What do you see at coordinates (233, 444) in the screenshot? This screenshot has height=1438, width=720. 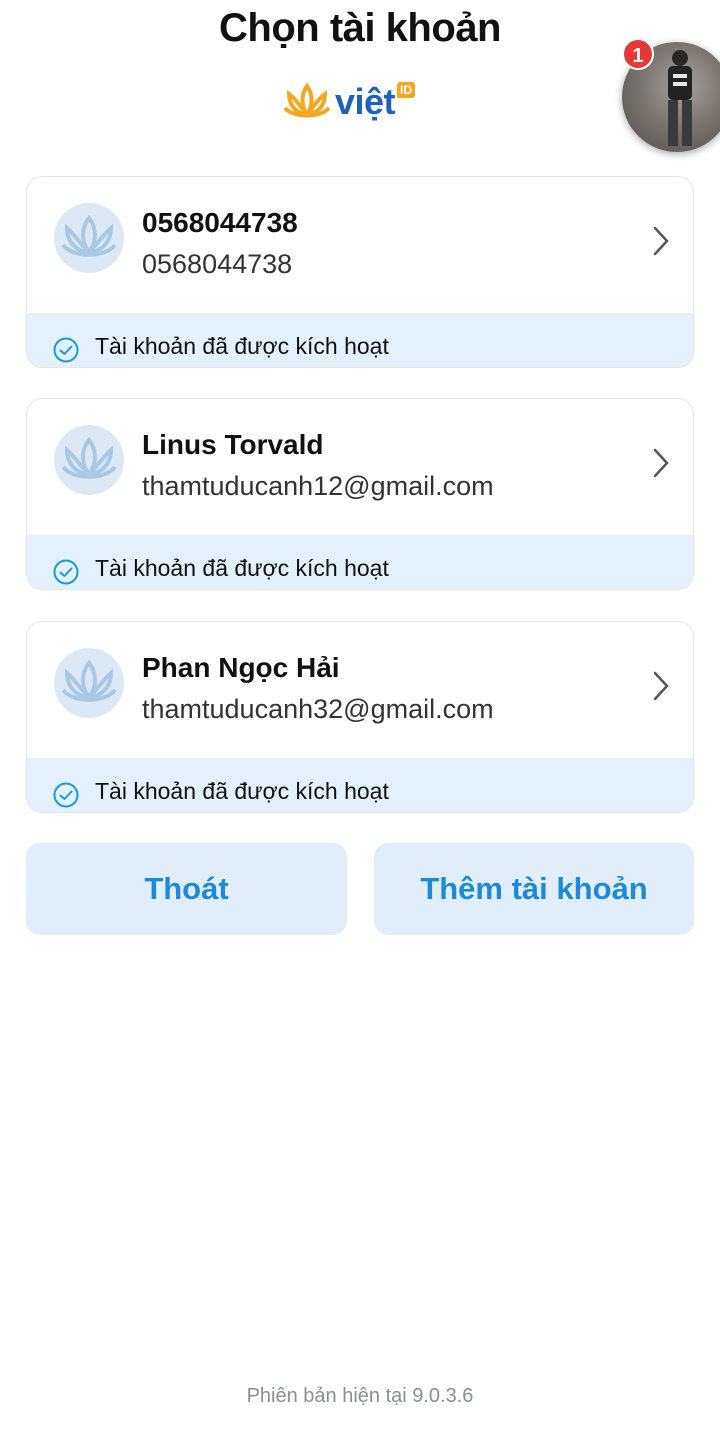 I see `account-name: Linus Torvald` at bounding box center [233, 444].